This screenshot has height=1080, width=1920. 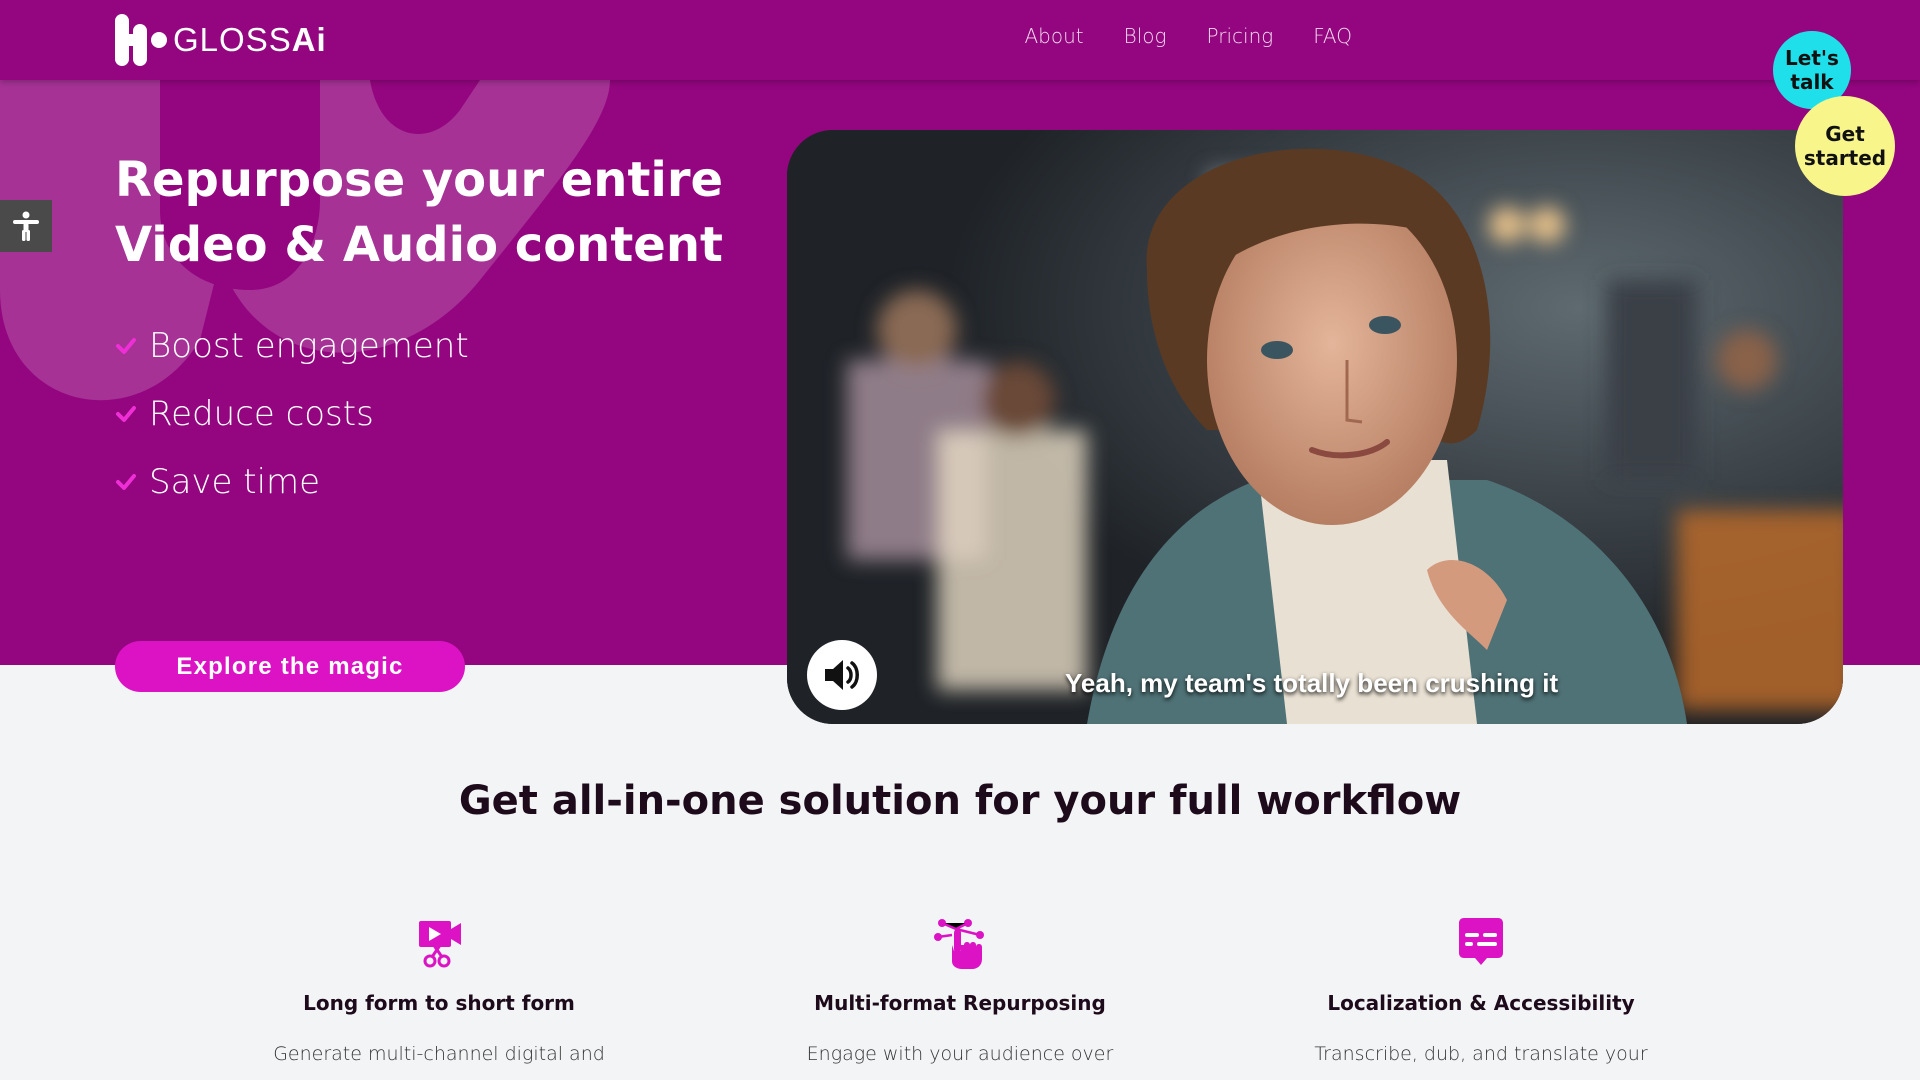 I want to click on list-item: Reduce costs, so click(x=292, y=414).